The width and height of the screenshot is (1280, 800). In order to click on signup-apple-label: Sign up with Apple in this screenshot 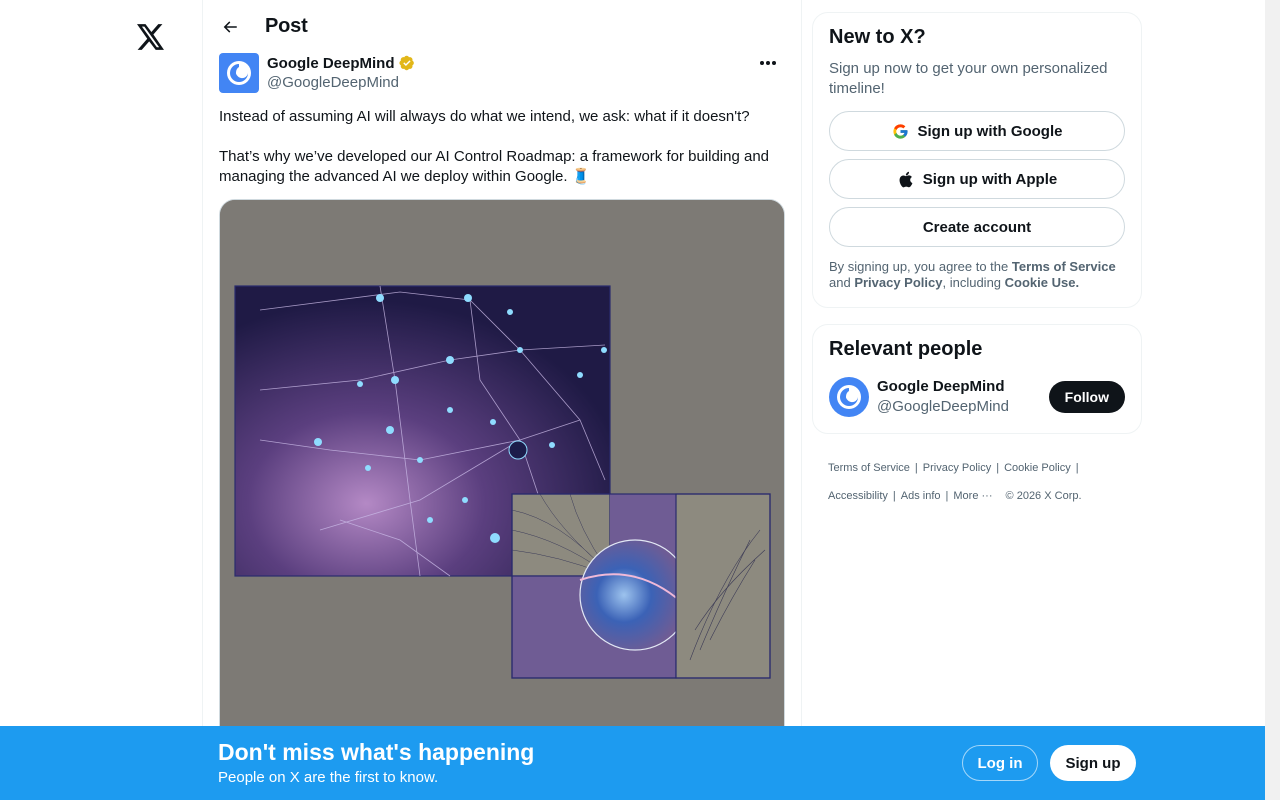, I will do `click(990, 179)`.